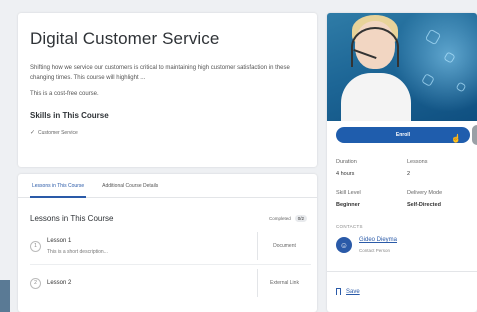 The image size is (477, 312). What do you see at coordinates (170, 283) in the screenshot?
I see `lesson-row: 2 Lesson 2 External Link` at bounding box center [170, 283].